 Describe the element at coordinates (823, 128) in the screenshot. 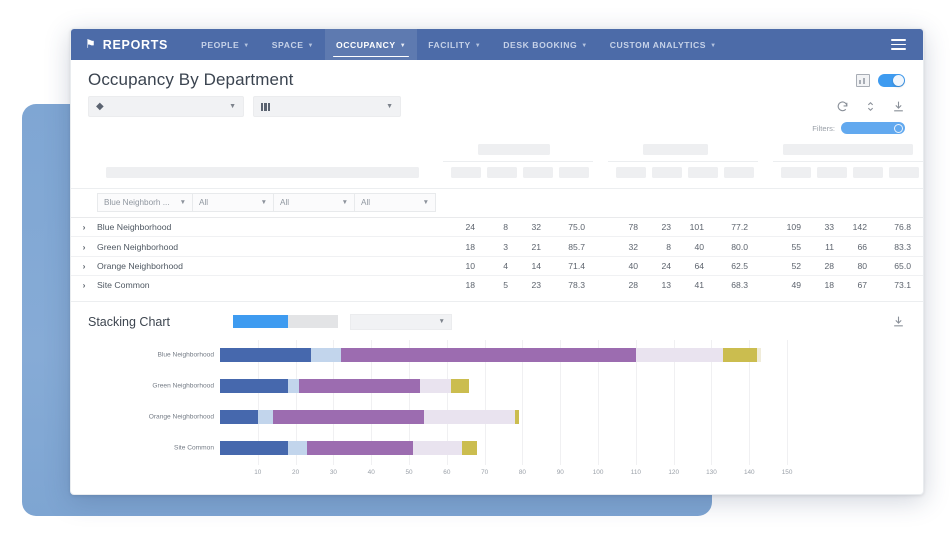

I see `filters-label: Filters:` at that location.